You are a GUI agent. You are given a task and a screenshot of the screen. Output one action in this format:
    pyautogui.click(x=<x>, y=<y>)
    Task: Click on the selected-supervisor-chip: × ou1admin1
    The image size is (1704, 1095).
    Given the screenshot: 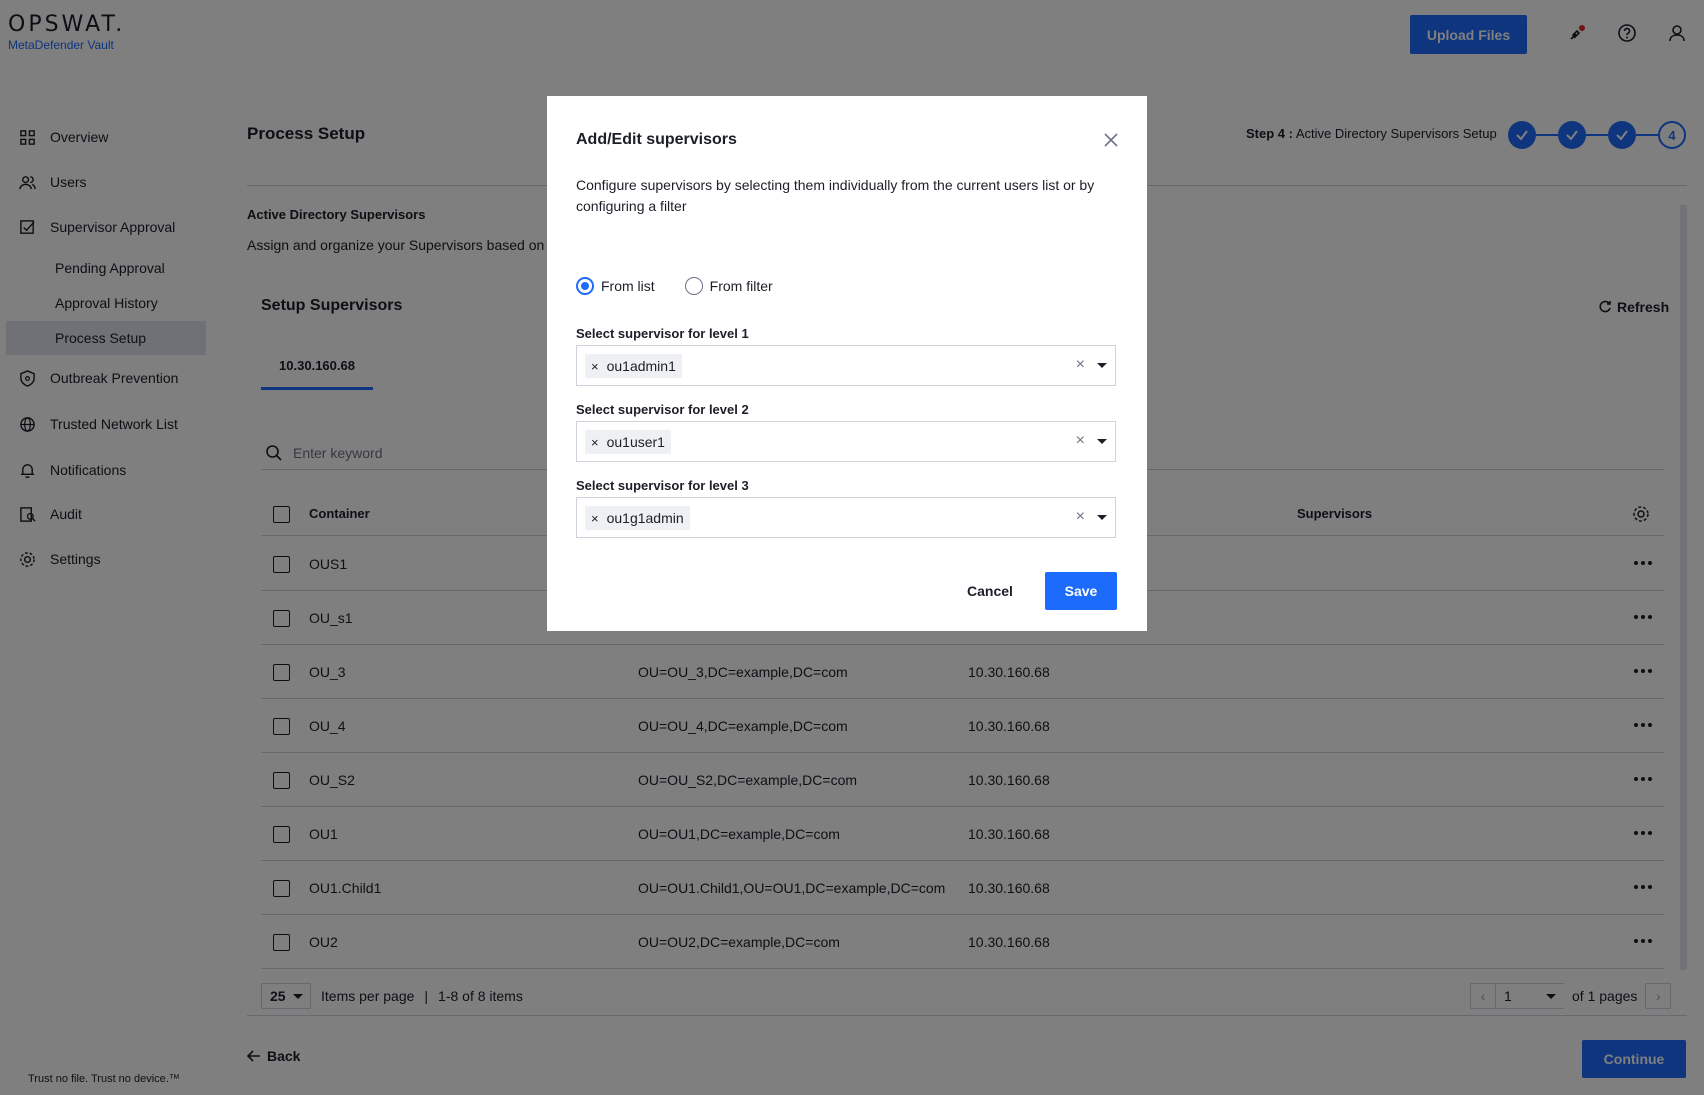 What is the action you would take?
    pyautogui.click(x=633, y=366)
    